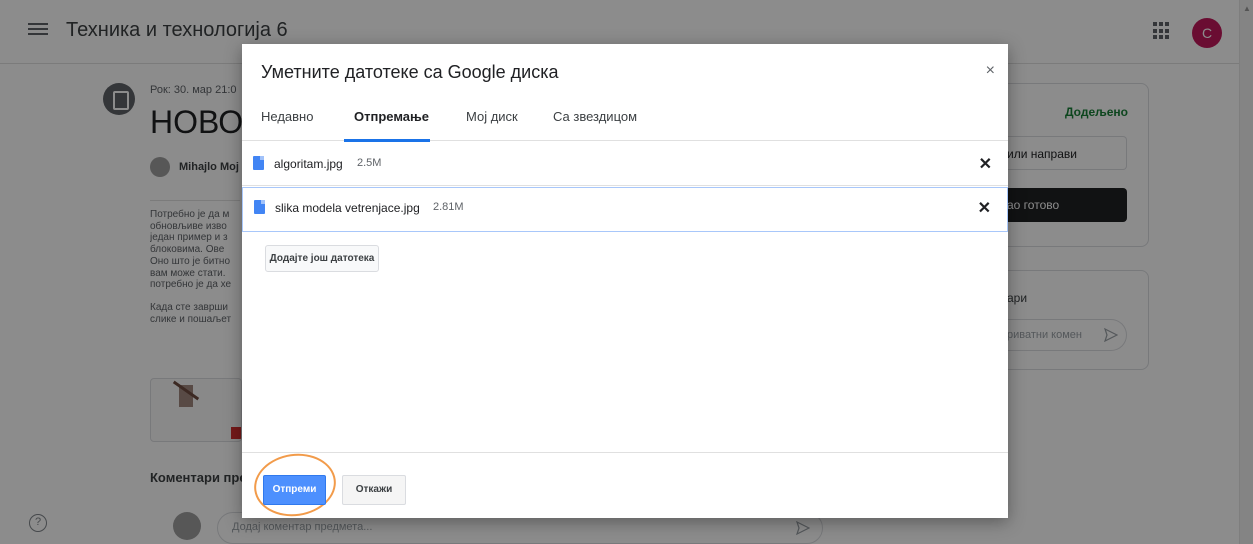 This screenshot has height=544, width=1253. Describe the element at coordinates (595, 125) in the screenshot. I see `tab-starred: Са звездицом` at that location.